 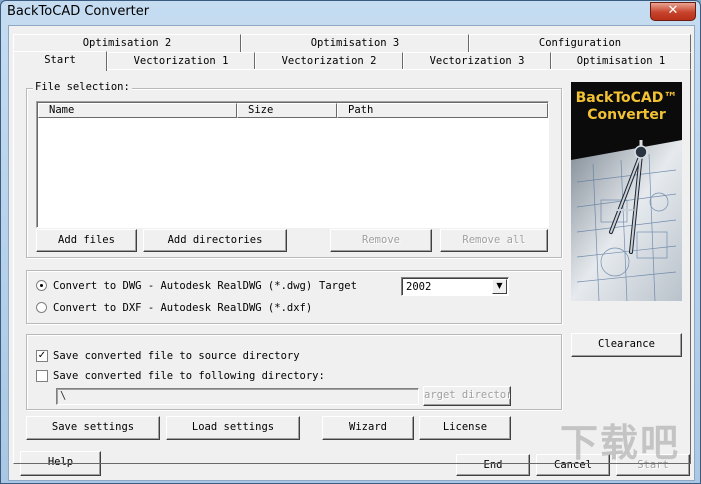 What do you see at coordinates (355, 43) in the screenshot?
I see `tab-optimisation-3: Optimisation 3` at bounding box center [355, 43].